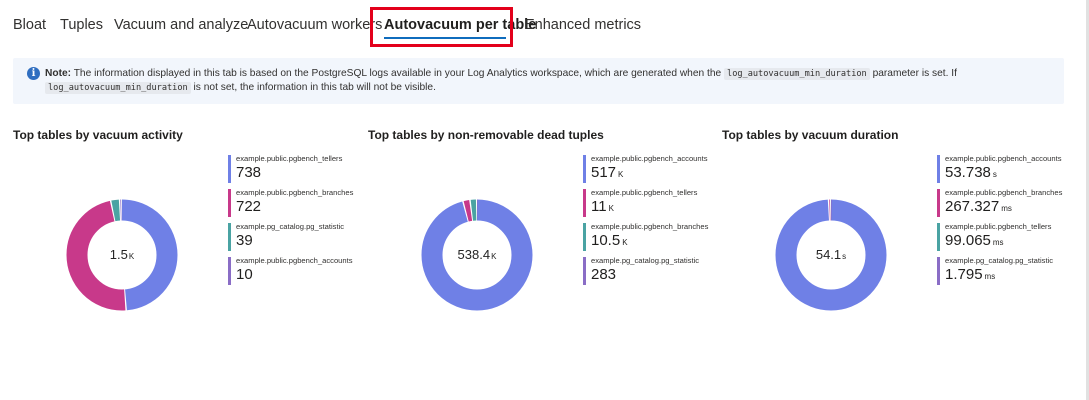 Image resolution: width=1089 pixels, height=400 pixels. I want to click on legend-series-value: 53.738 s, so click(1017, 174).